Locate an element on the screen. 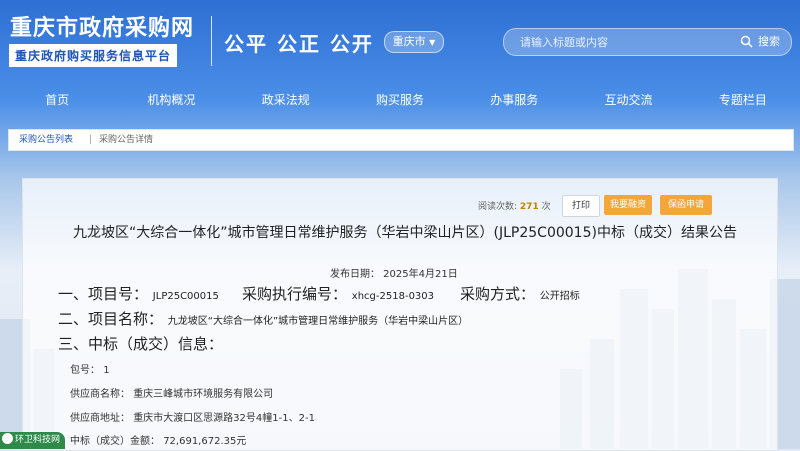  detail-value: 72,691,672.35元 is located at coordinates (205, 441).